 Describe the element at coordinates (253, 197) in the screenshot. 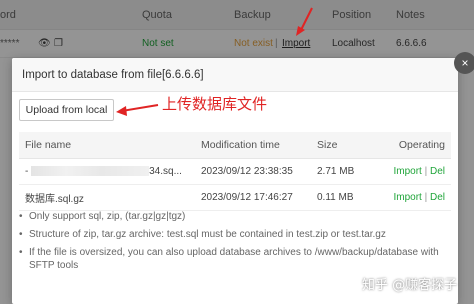

I see `file-time: 2023/09/12 17:46:27` at that location.